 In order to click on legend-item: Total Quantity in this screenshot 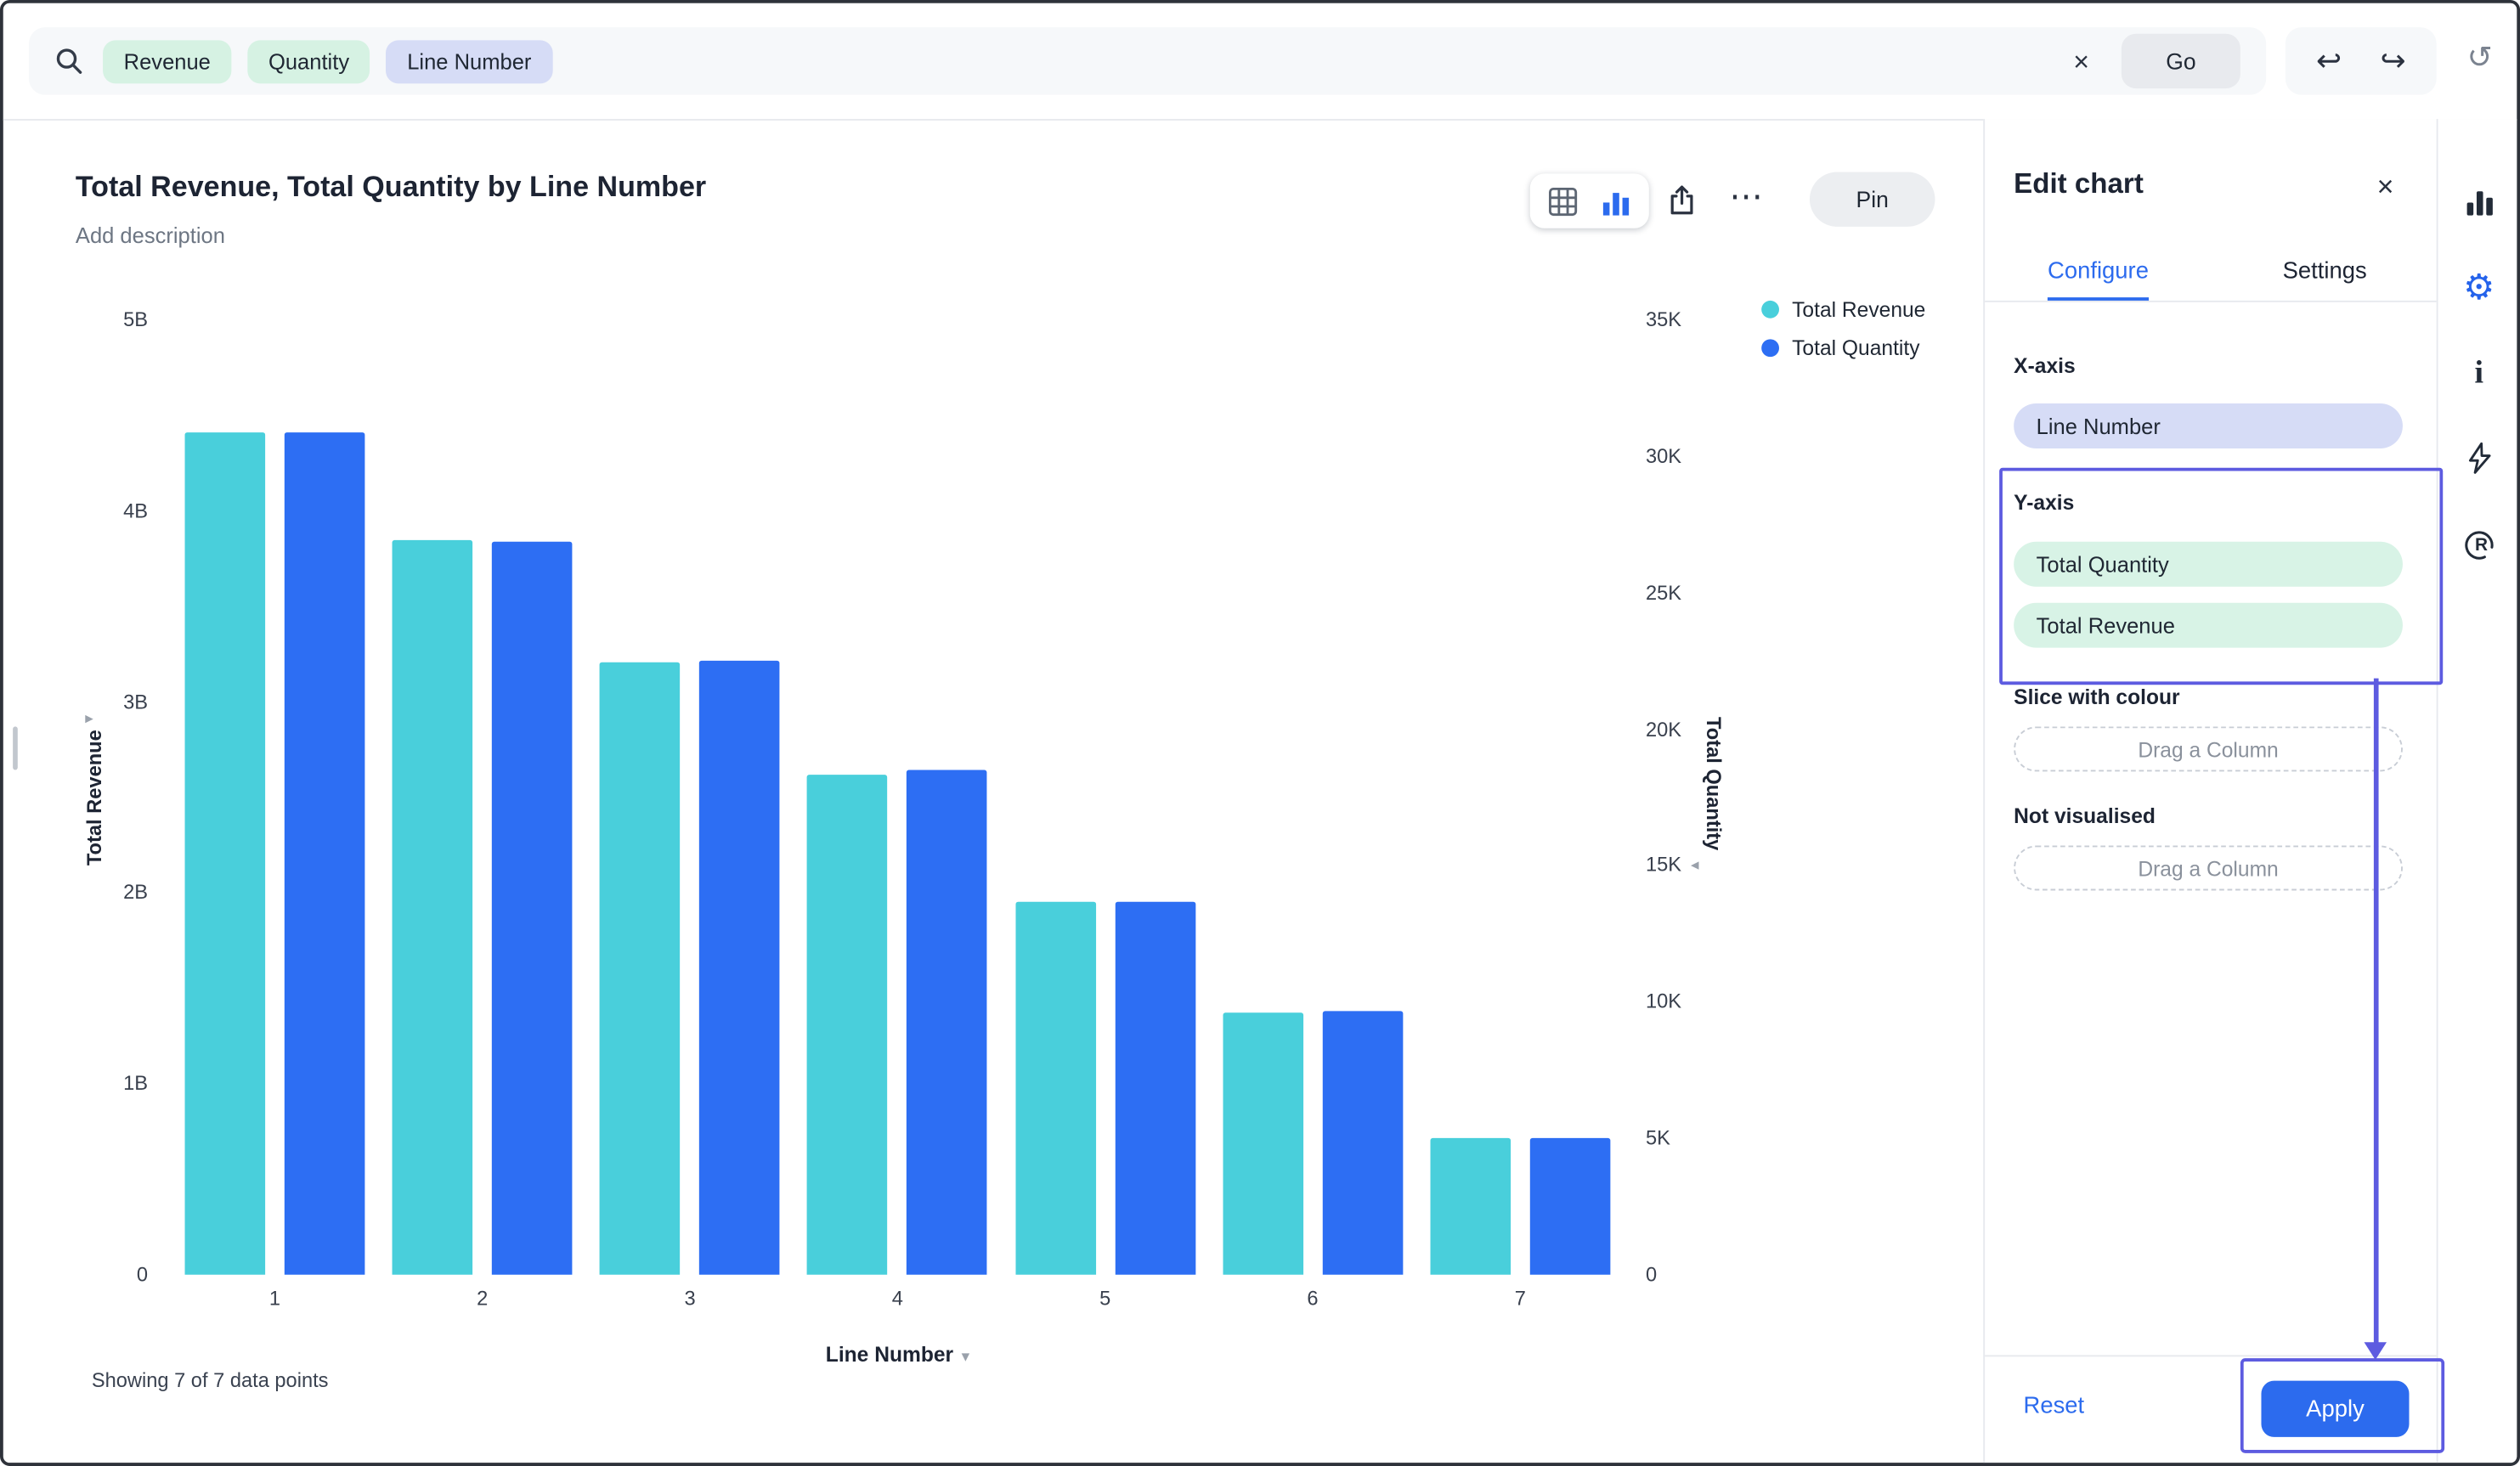, I will do `click(1843, 348)`.